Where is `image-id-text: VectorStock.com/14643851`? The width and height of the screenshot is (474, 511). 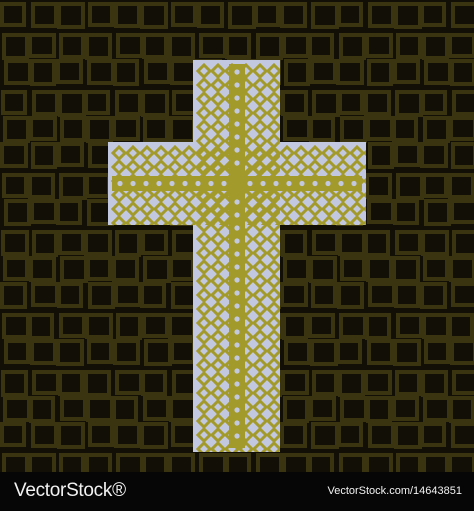 image-id-text: VectorStock.com/14643851 is located at coordinates (394, 491).